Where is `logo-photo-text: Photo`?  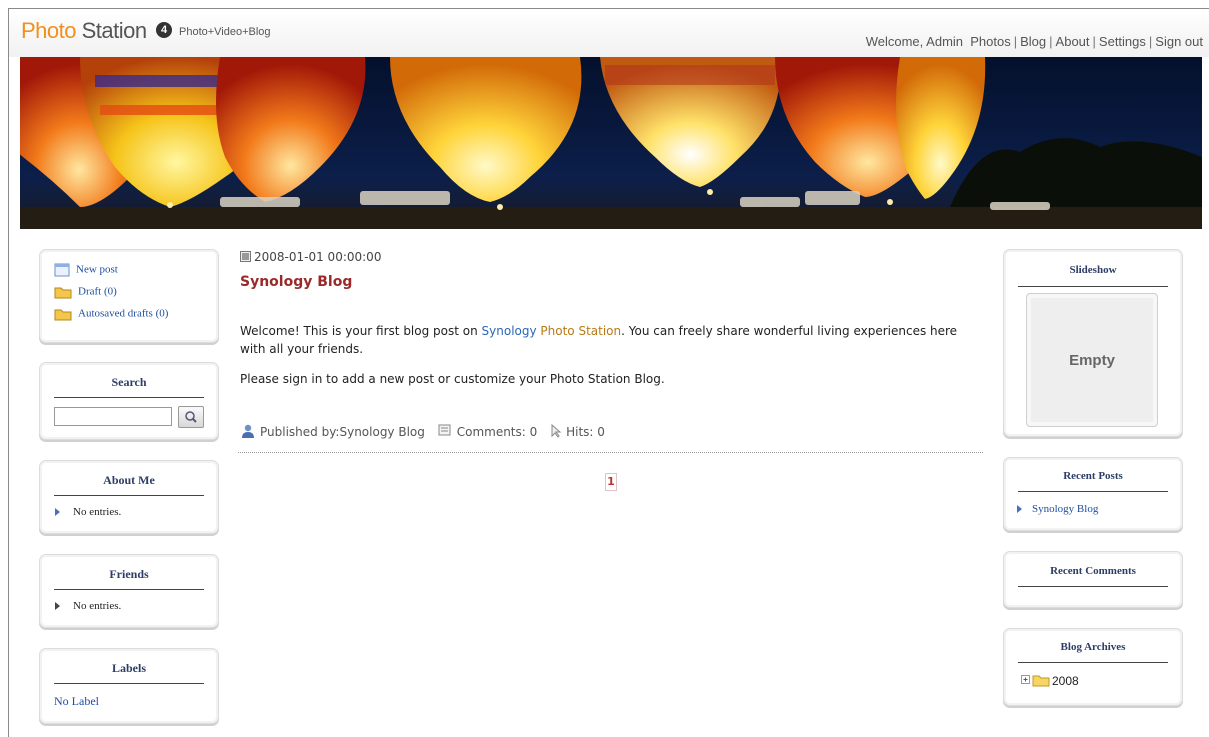
logo-photo-text: Photo is located at coordinates (49, 30).